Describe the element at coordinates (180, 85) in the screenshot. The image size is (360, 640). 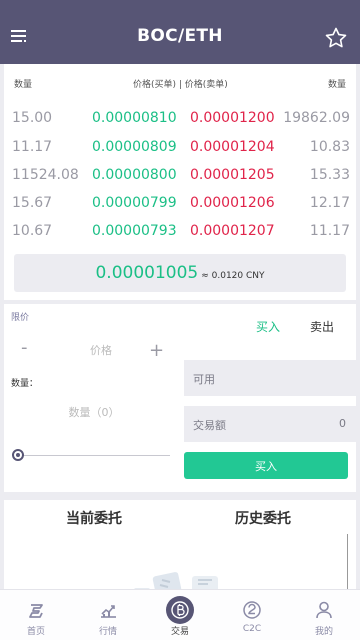
I see `price-header: 价格(买单) | 价格(卖单)` at that location.